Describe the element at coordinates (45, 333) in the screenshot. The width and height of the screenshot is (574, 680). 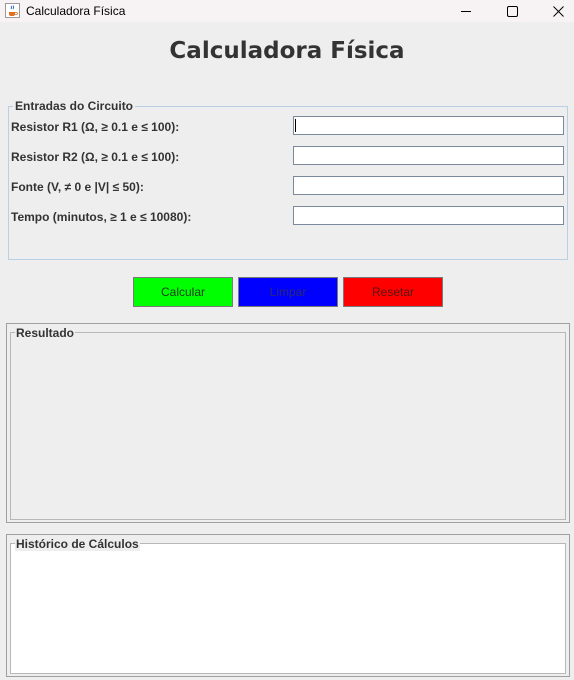
I see `result-legend: Resultado` at that location.